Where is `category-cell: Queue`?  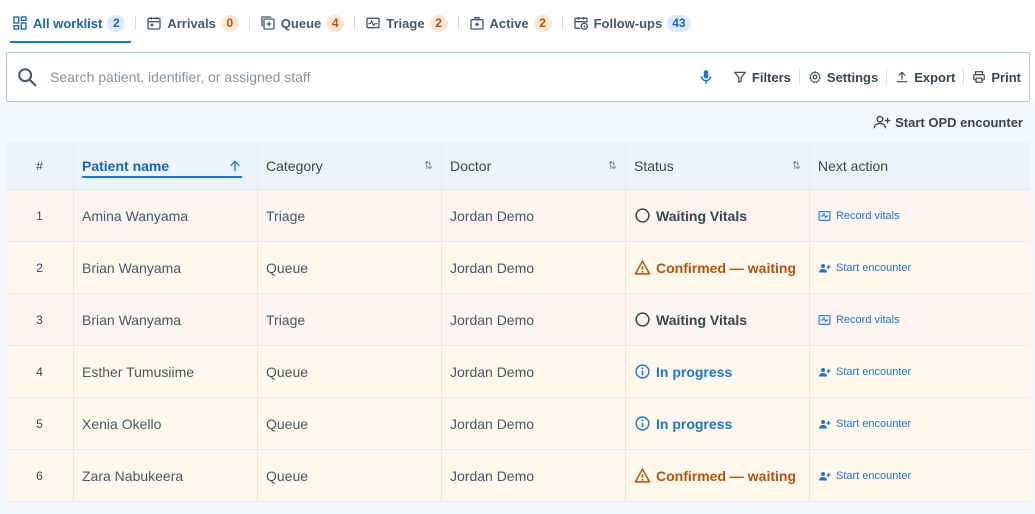
category-cell: Queue is located at coordinates (350, 267).